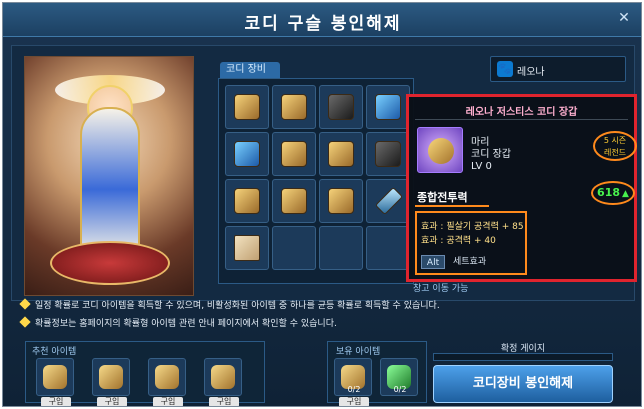  What do you see at coordinates (452, 206) in the screenshot?
I see `highlight-underline` at bounding box center [452, 206].